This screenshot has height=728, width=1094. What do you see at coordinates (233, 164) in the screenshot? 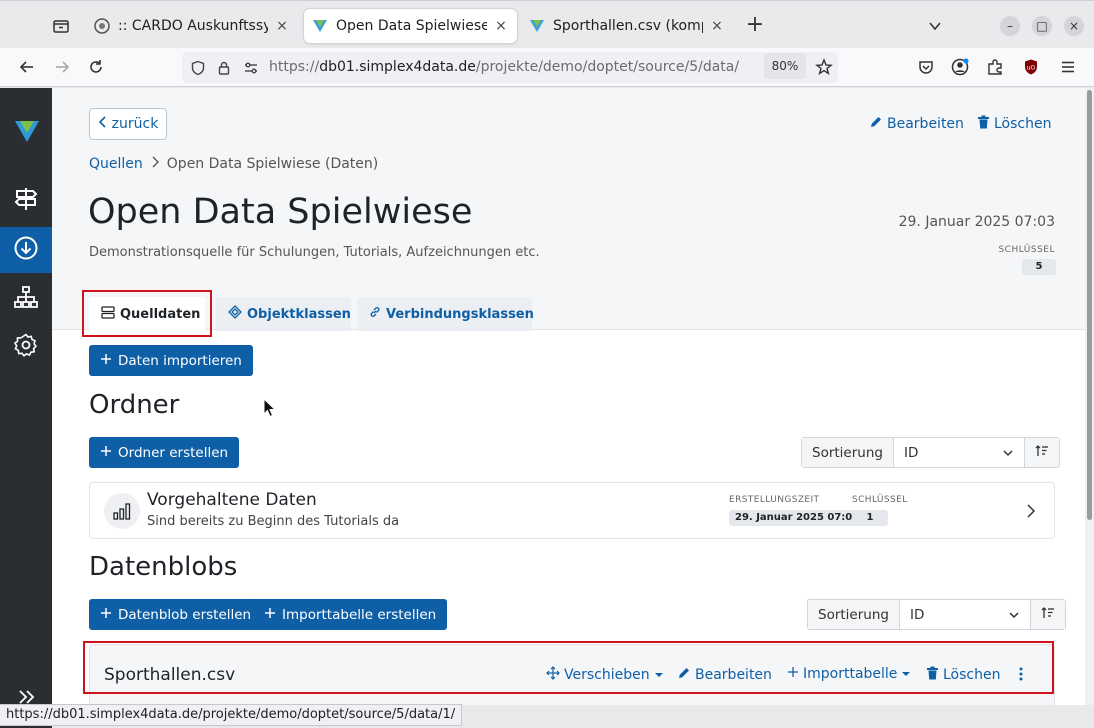
I see `breadcrumb: Quellen Open Data Spielwiese (Daten)` at bounding box center [233, 164].